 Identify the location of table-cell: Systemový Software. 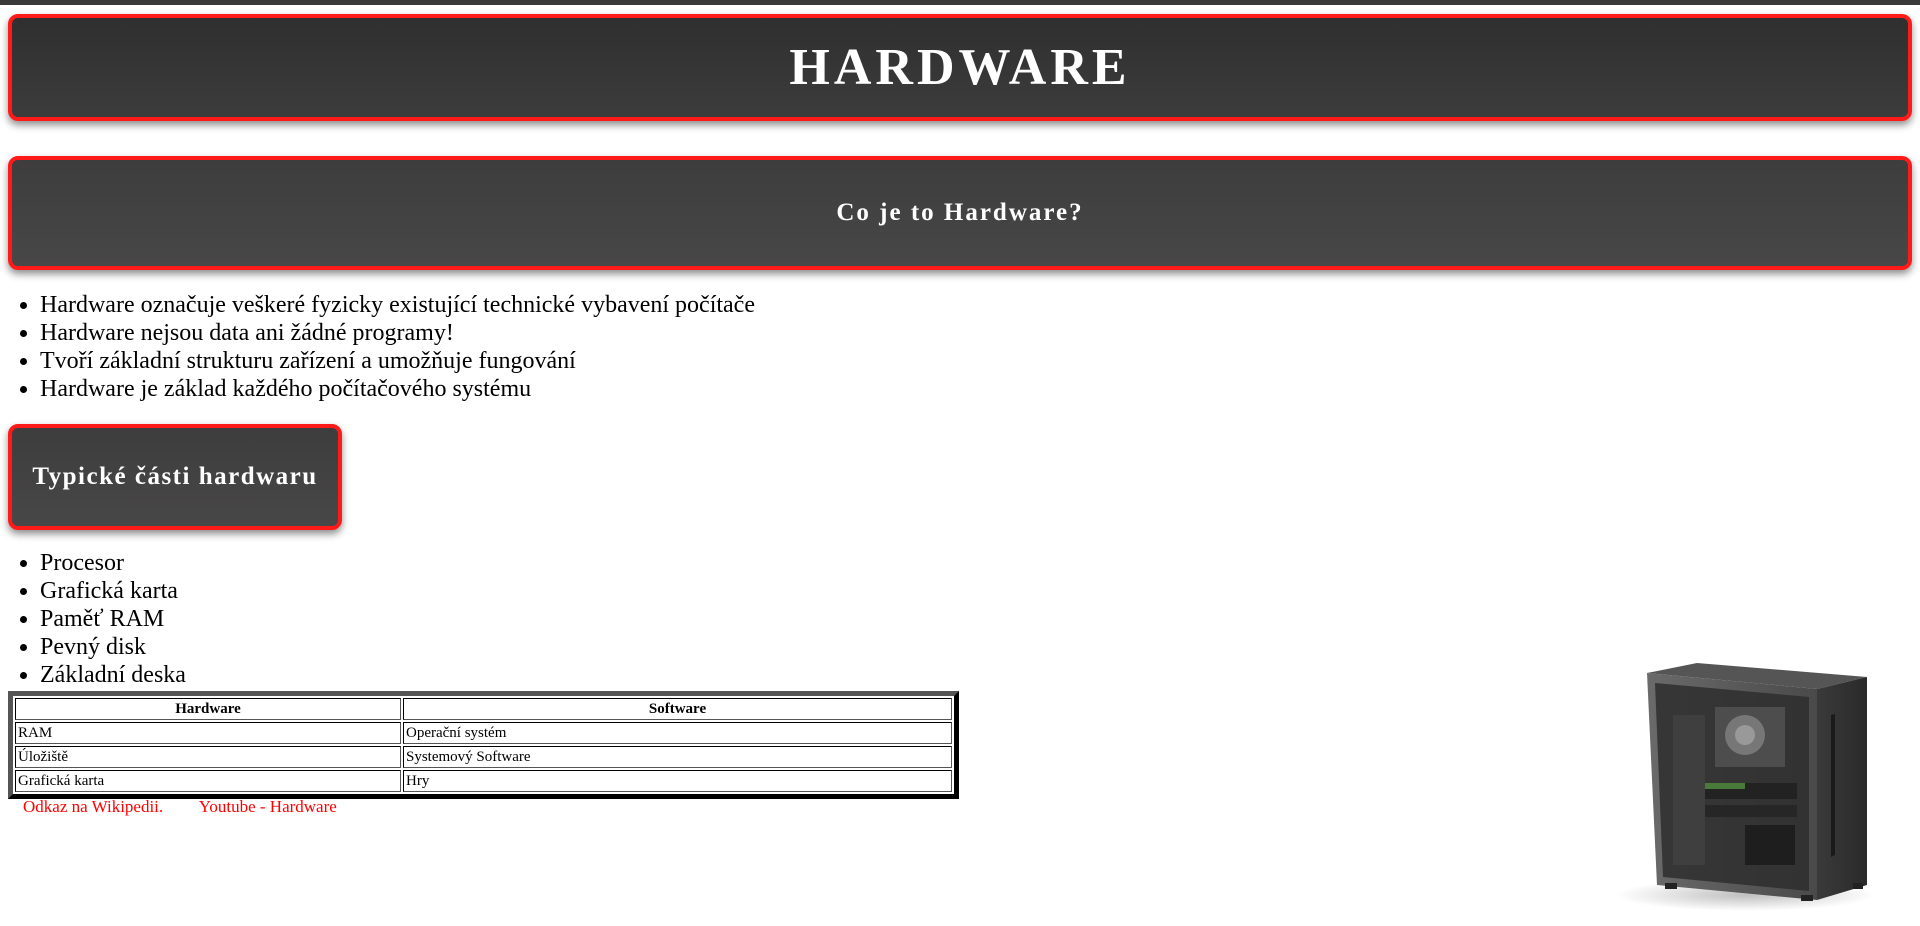
(677, 757).